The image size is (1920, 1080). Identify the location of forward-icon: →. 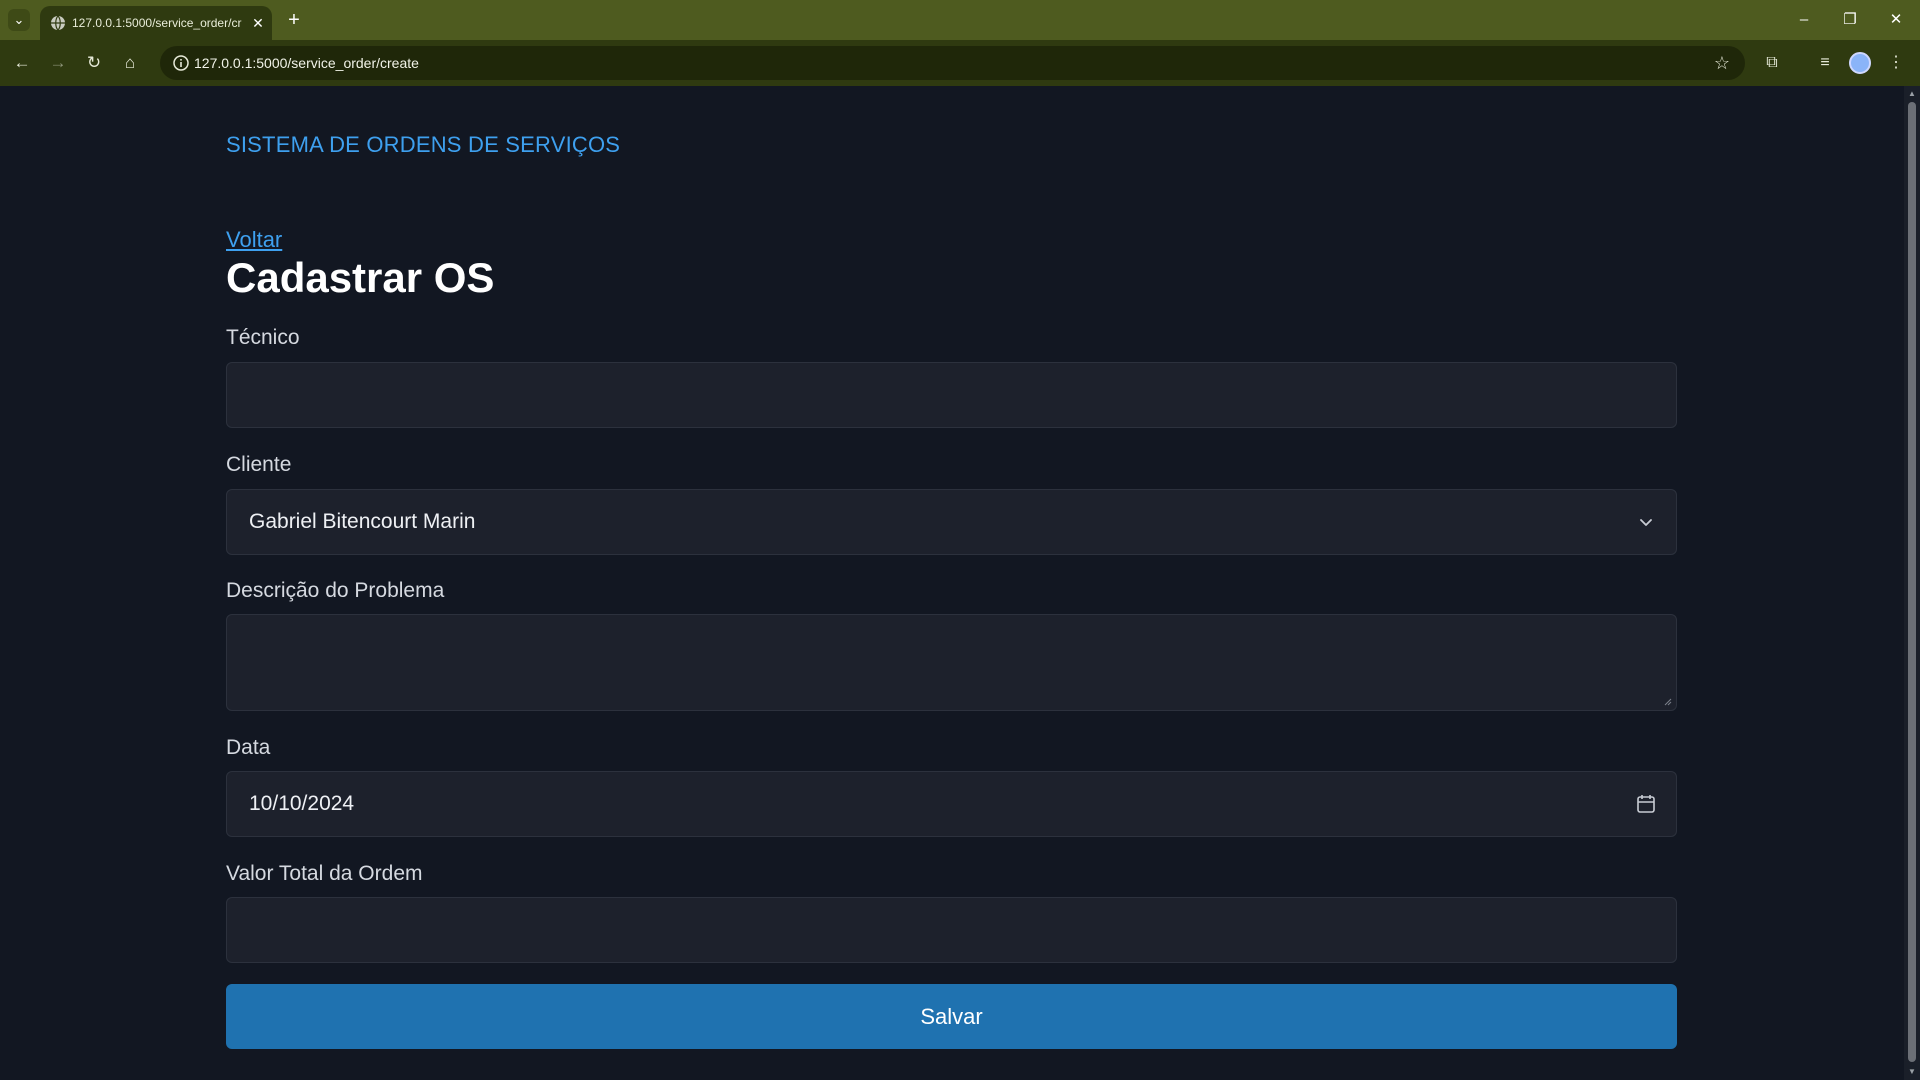
(58, 63).